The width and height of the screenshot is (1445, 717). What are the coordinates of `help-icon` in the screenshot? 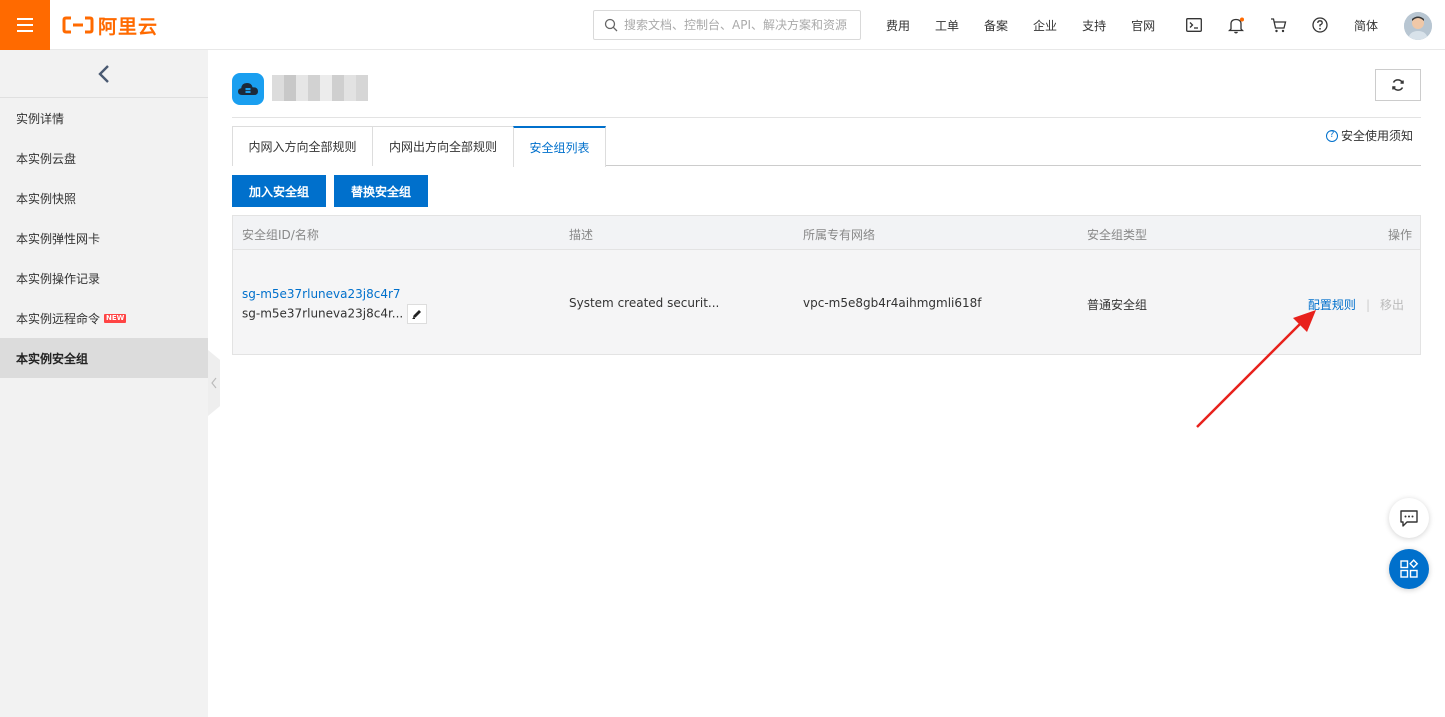 It's located at (1320, 25).